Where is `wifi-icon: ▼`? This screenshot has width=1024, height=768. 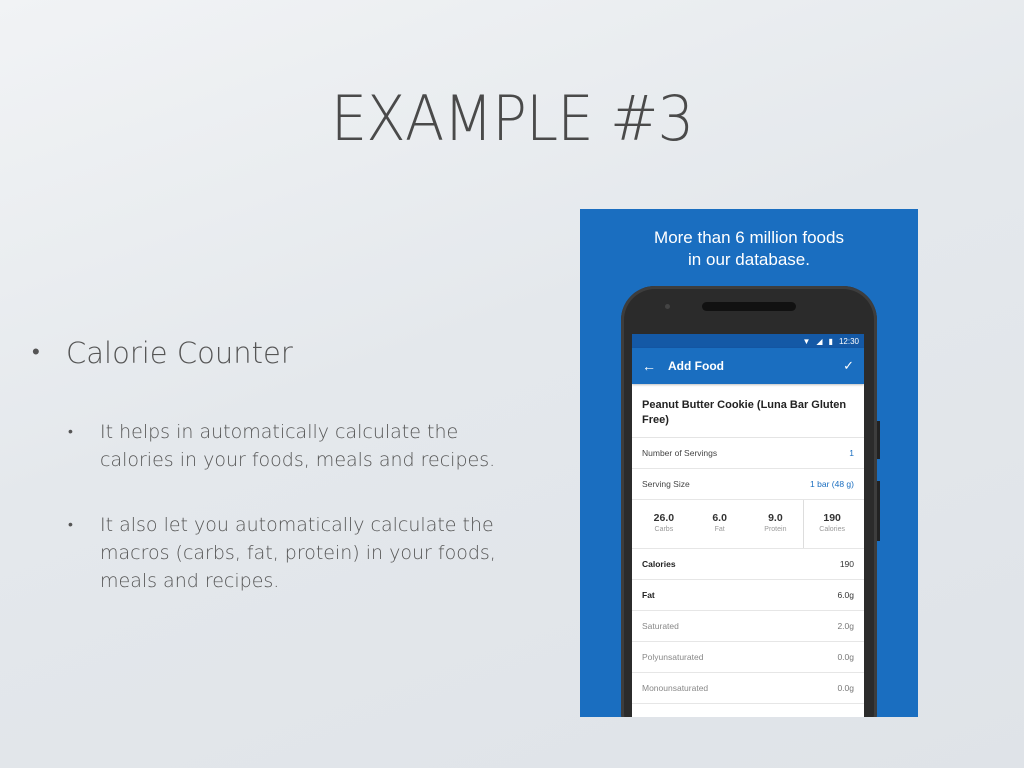
wifi-icon: ▼ is located at coordinates (806, 341).